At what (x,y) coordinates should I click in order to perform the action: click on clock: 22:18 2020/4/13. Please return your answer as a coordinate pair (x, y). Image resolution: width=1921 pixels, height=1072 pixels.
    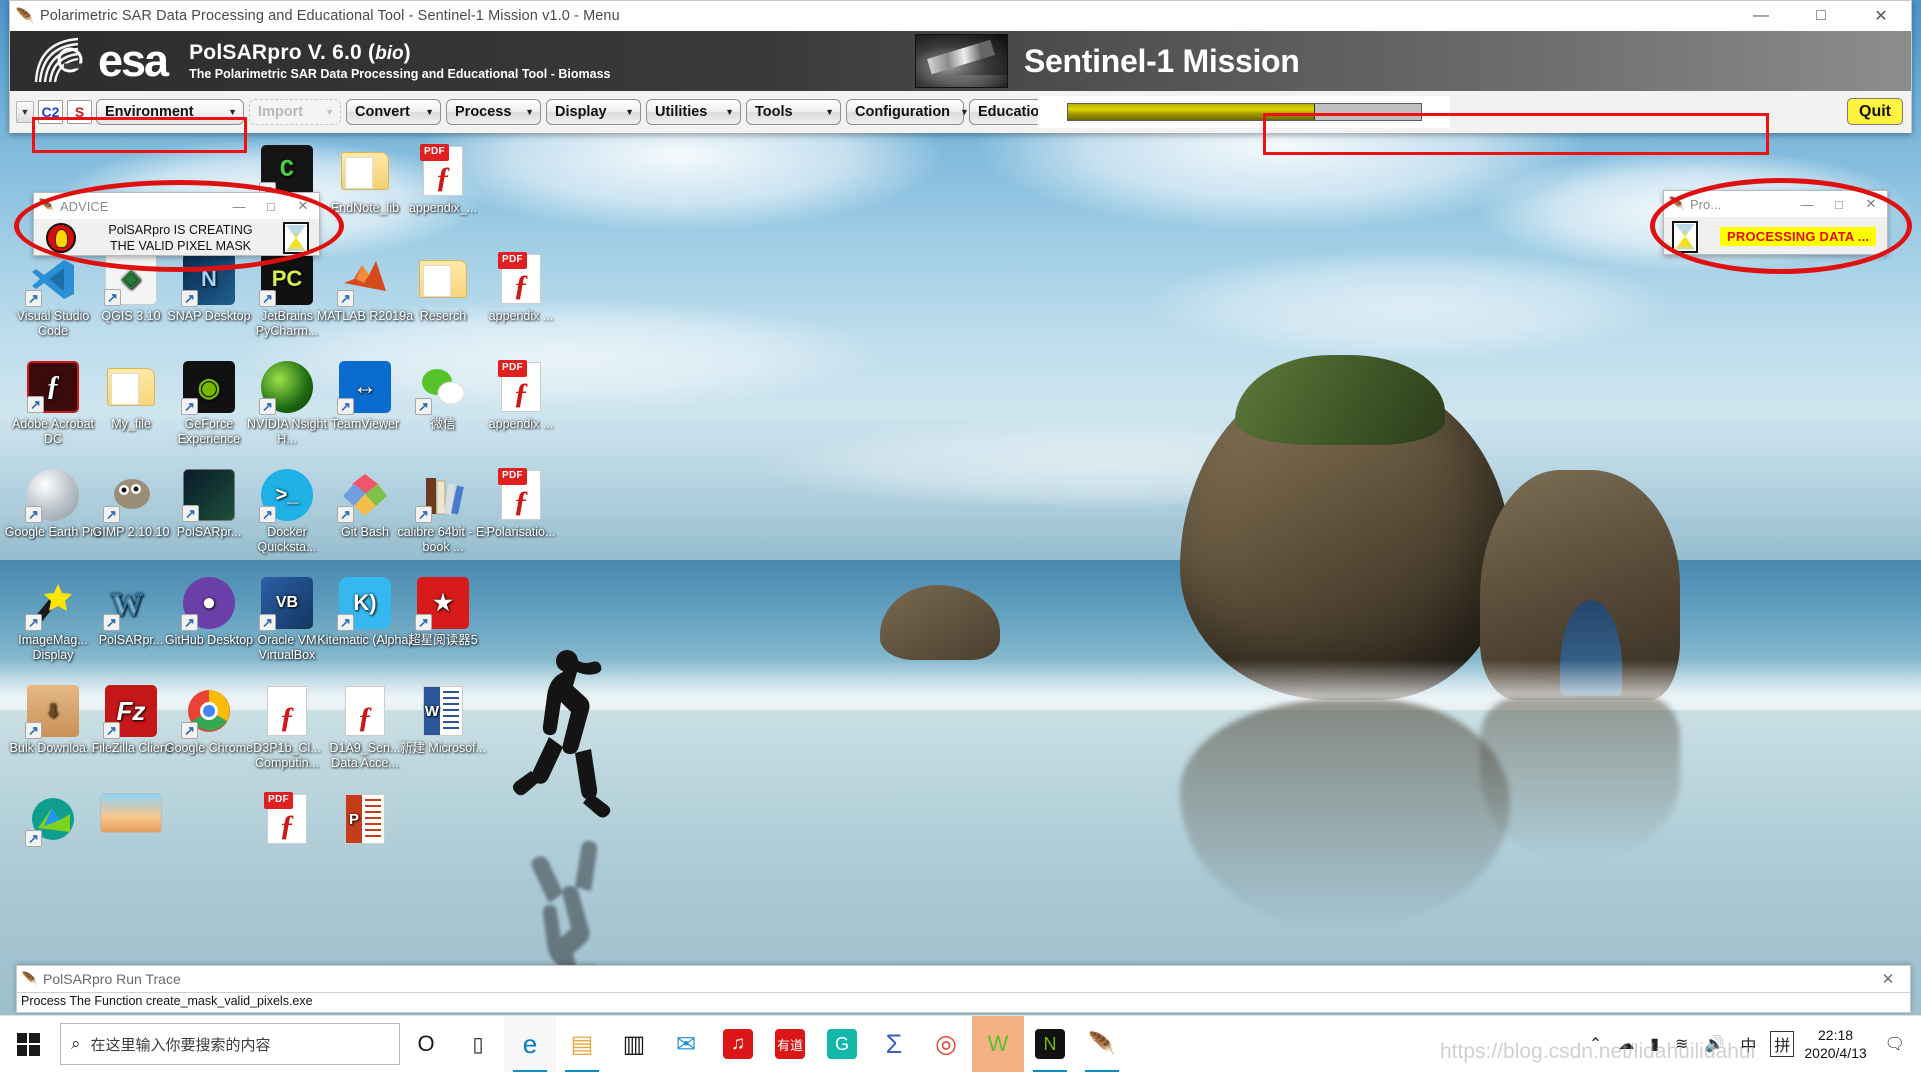
    Looking at the image, I should click on (1835, 1044).